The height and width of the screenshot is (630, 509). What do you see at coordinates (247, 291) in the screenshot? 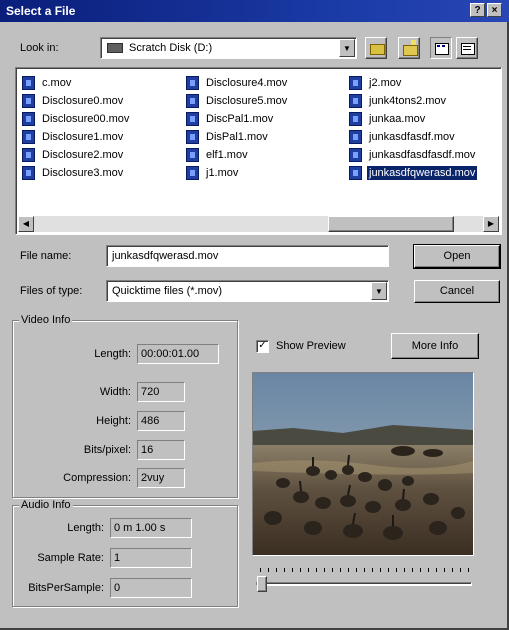
I see `filetype-dropdown: Quicktime files (*.mov) ▼` at bounding box center [247, 291].